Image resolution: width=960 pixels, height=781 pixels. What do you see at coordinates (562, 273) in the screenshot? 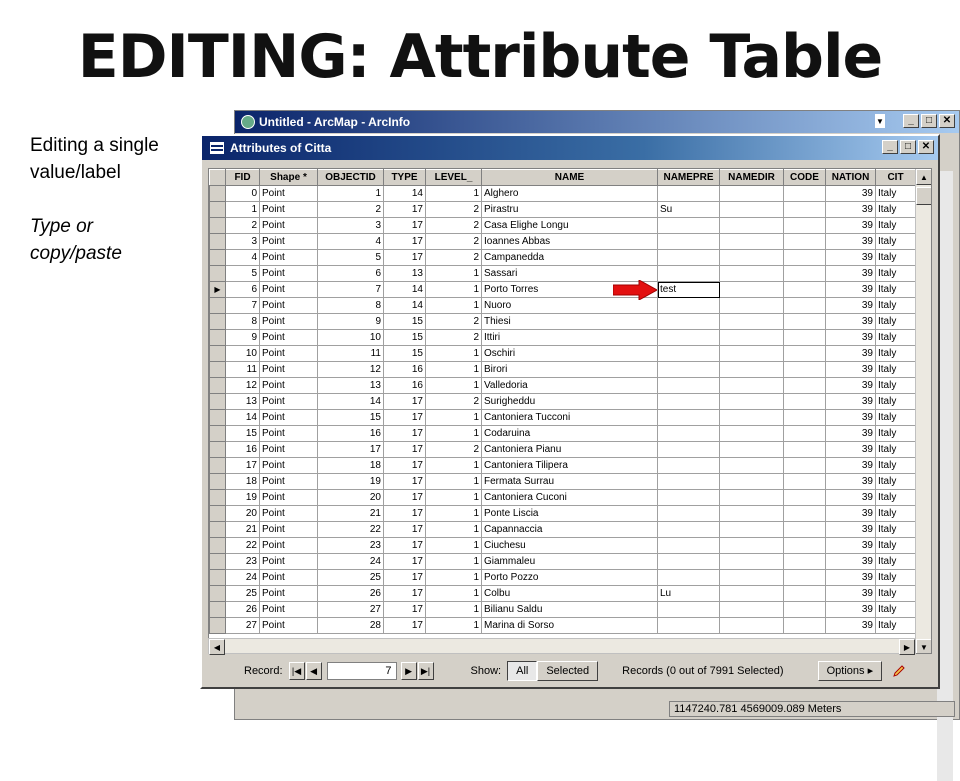
I see `table-row: 5 Point 6 13 1 Sassari 39 Italy` at bounding box center [562, 273].